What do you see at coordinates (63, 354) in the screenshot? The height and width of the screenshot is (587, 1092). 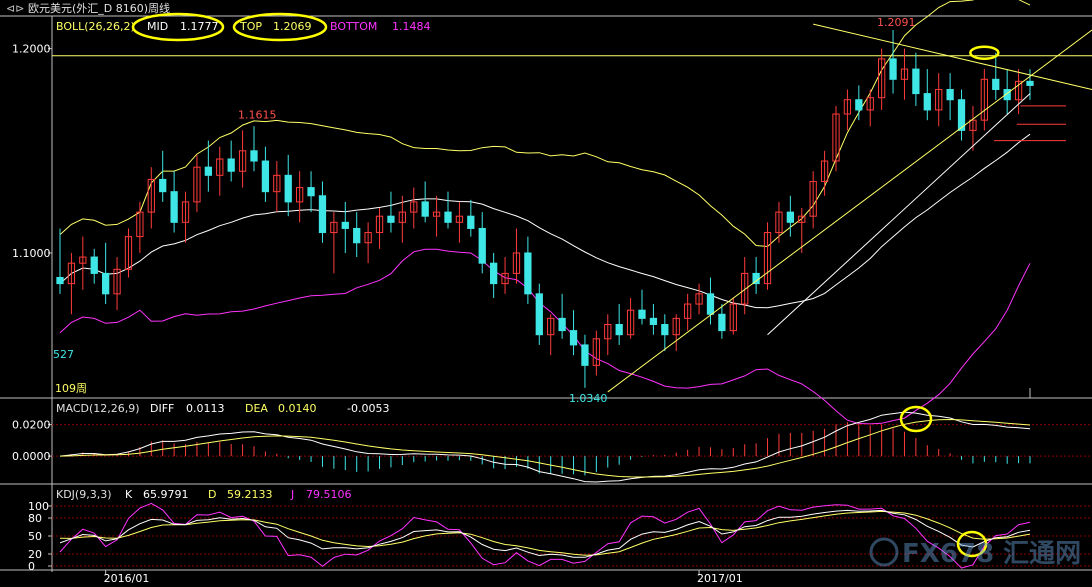 I see `left-count-label: 527` at bounding box center [63, 354].